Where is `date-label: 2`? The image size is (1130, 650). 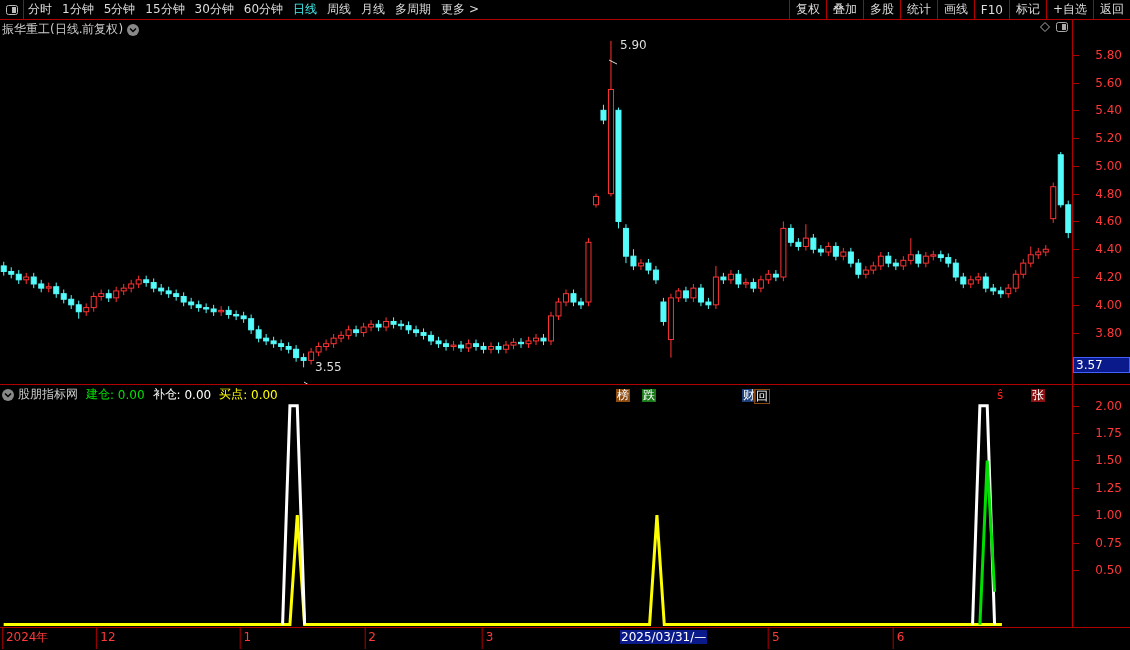
date-label: 2 is located at coordinates (370, 638).